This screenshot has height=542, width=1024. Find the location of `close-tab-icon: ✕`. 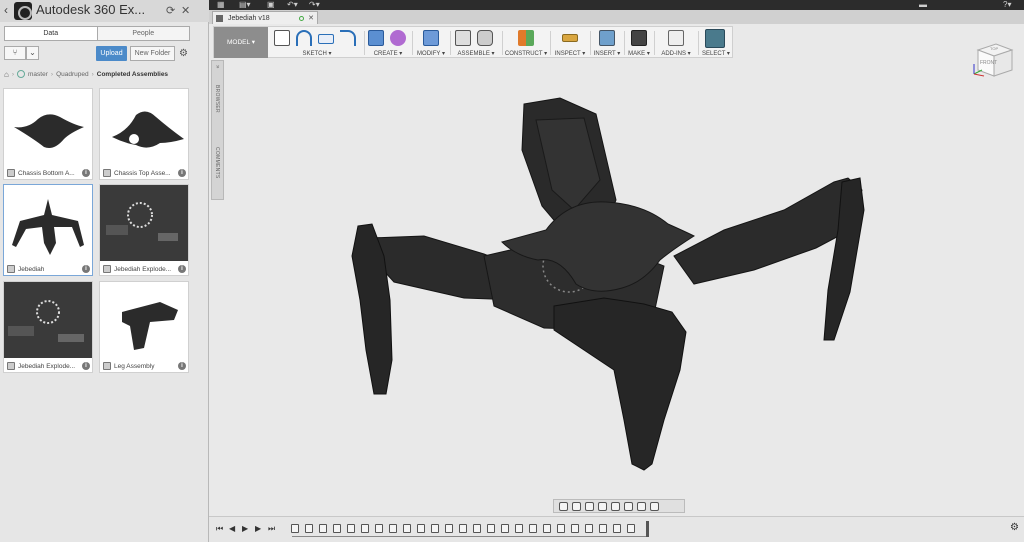

close-tab-icon: ✕ is located at coordinates (311, 18).